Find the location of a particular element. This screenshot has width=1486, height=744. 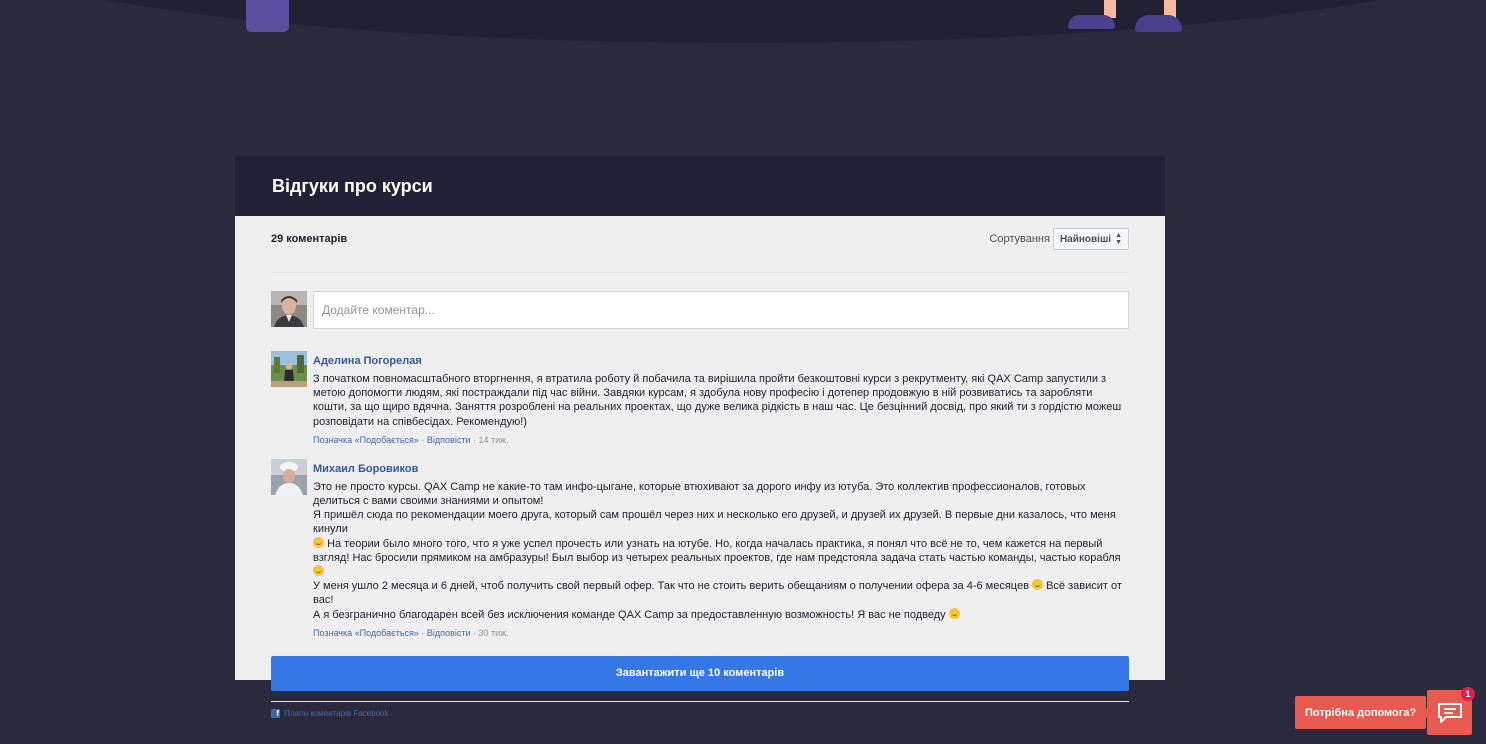

comment-author: Михаил Боровиков is located at coordinates (365, 469).